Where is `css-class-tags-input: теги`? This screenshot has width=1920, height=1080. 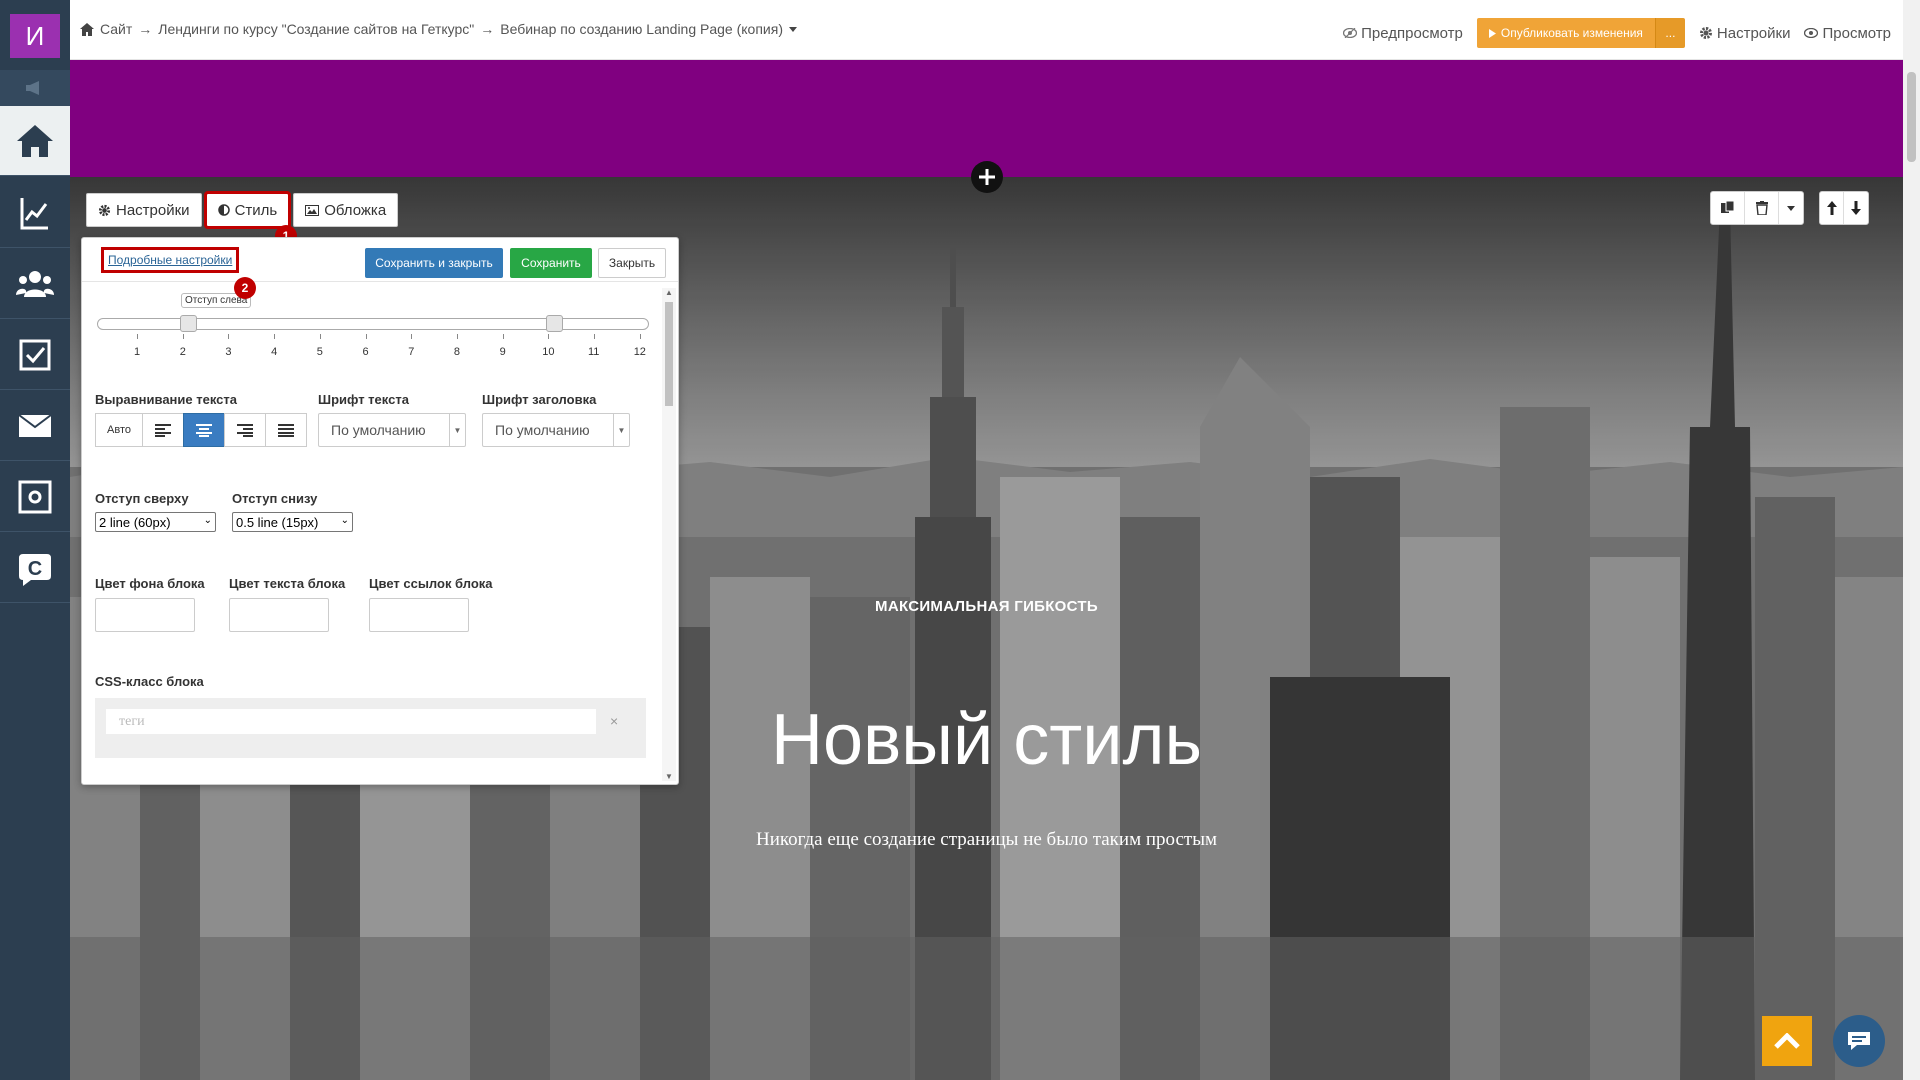 css-class-tags-input: теги is located at coordinates (351, 721).